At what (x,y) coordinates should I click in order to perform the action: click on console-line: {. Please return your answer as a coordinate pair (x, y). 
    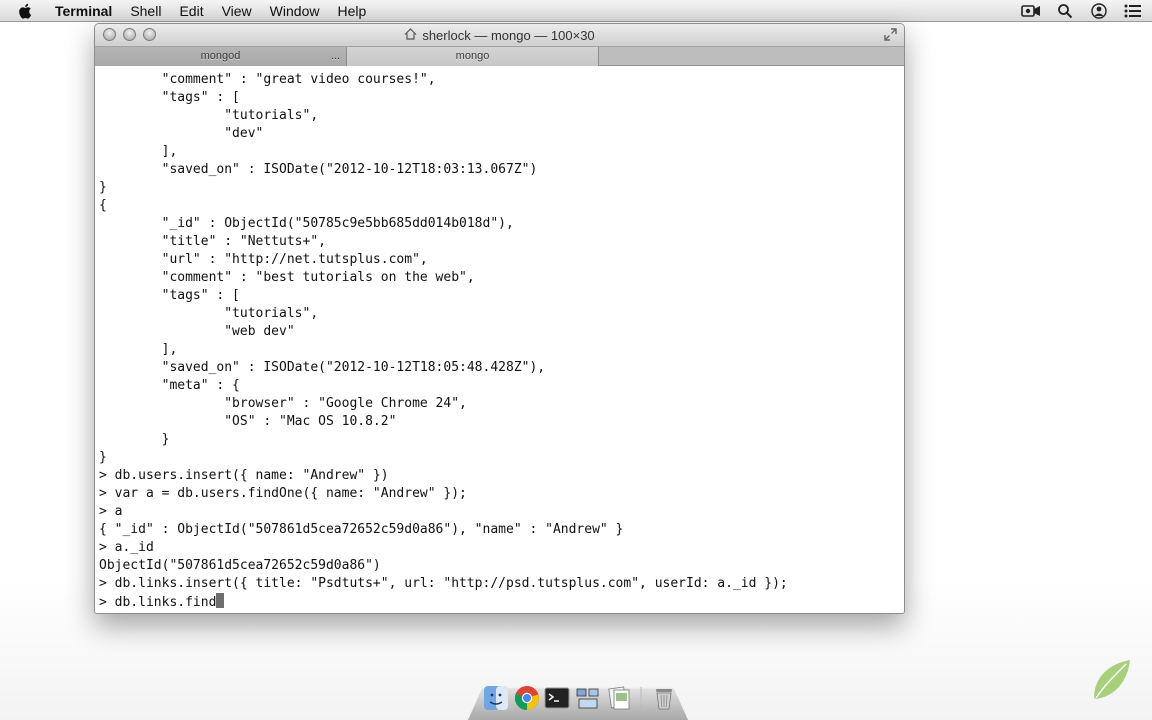
    Looking at the image, I should click on (103, 205).